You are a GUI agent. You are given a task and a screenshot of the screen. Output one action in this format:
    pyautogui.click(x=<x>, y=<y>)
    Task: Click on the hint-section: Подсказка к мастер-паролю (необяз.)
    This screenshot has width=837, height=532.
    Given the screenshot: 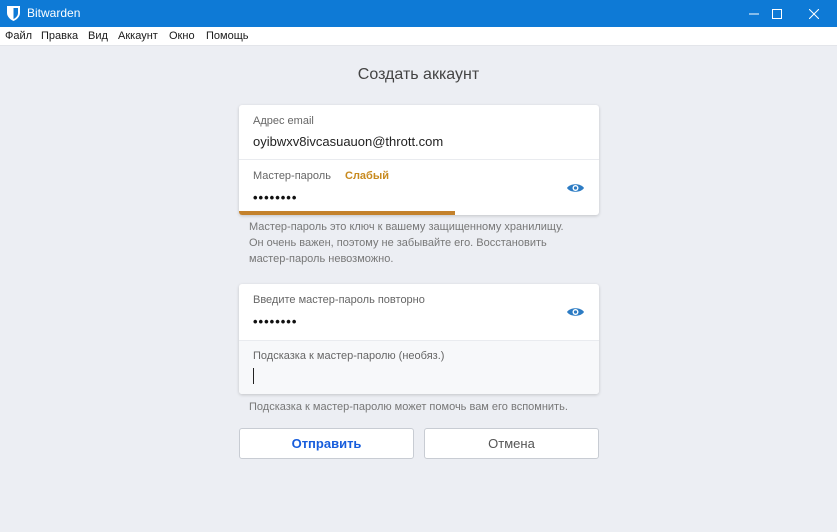 What is the action you would take?
    pyautogui.click(x=419, y=367)
    